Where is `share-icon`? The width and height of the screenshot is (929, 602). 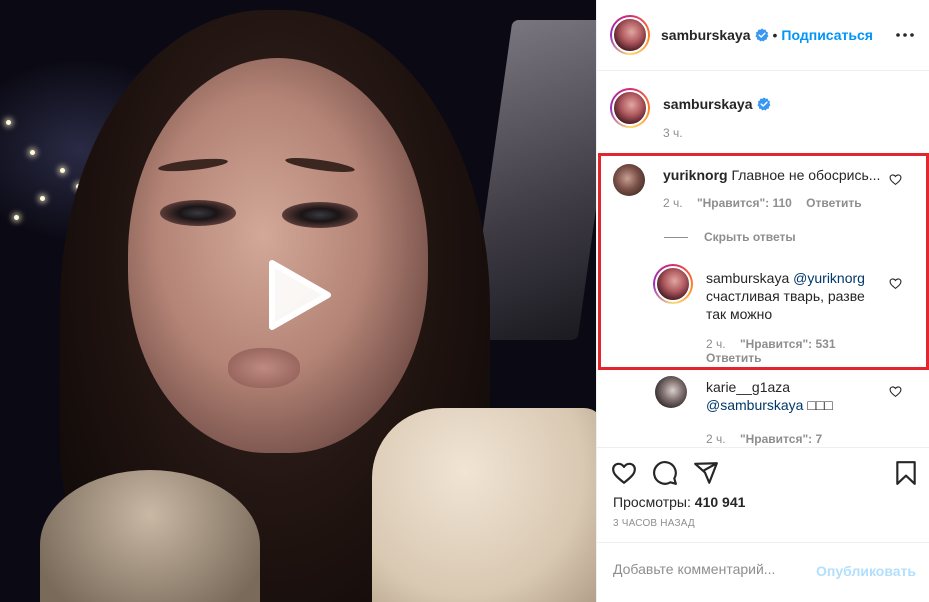
share-icon is located at coordinates (706, 473).